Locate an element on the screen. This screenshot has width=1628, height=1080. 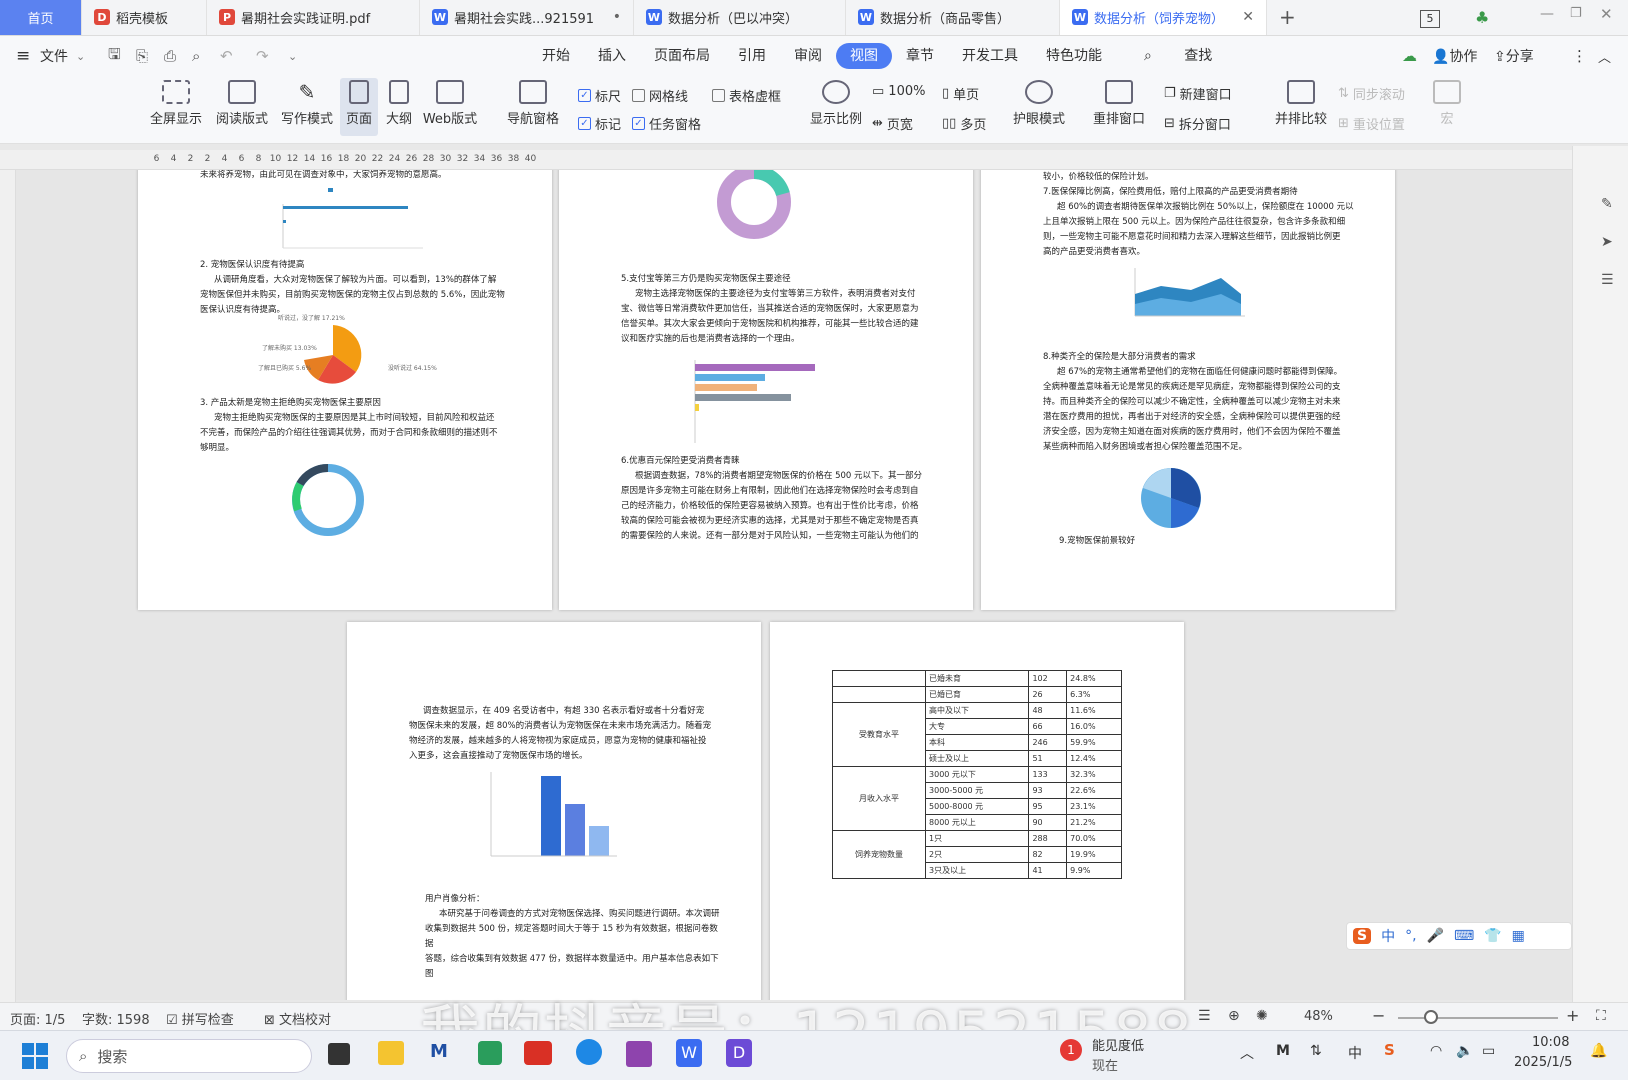
fit-window-icon: ⛶ is located at coordinates (1601, 1016).